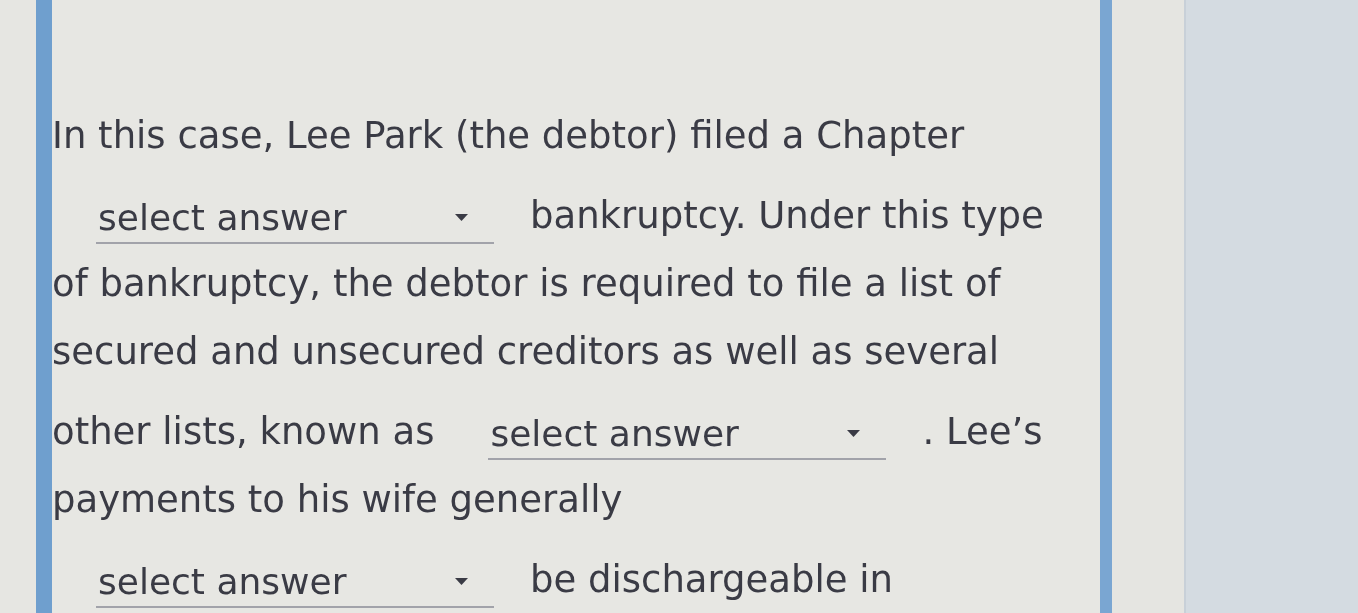 The height and width of the screenshot is (613, 1358). Describe the element at coordinates (526, 352) in the screenshot. I see `question-text: secured and unsecured creditors as well as several` at that location.